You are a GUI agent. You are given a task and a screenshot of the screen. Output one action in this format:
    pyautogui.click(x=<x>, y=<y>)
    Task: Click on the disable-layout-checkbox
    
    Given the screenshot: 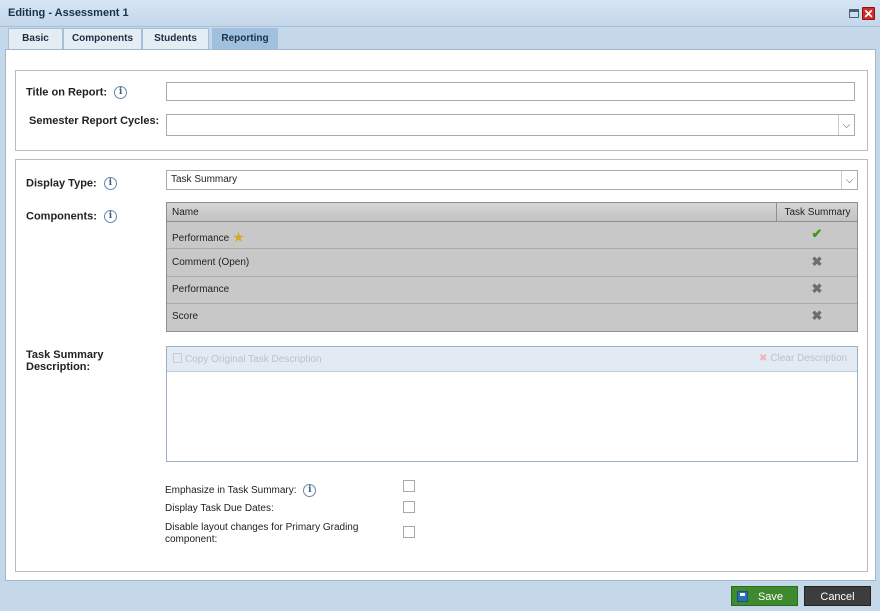 What is the action you would take?
    pyautogui.click(x=409, y=532)
    